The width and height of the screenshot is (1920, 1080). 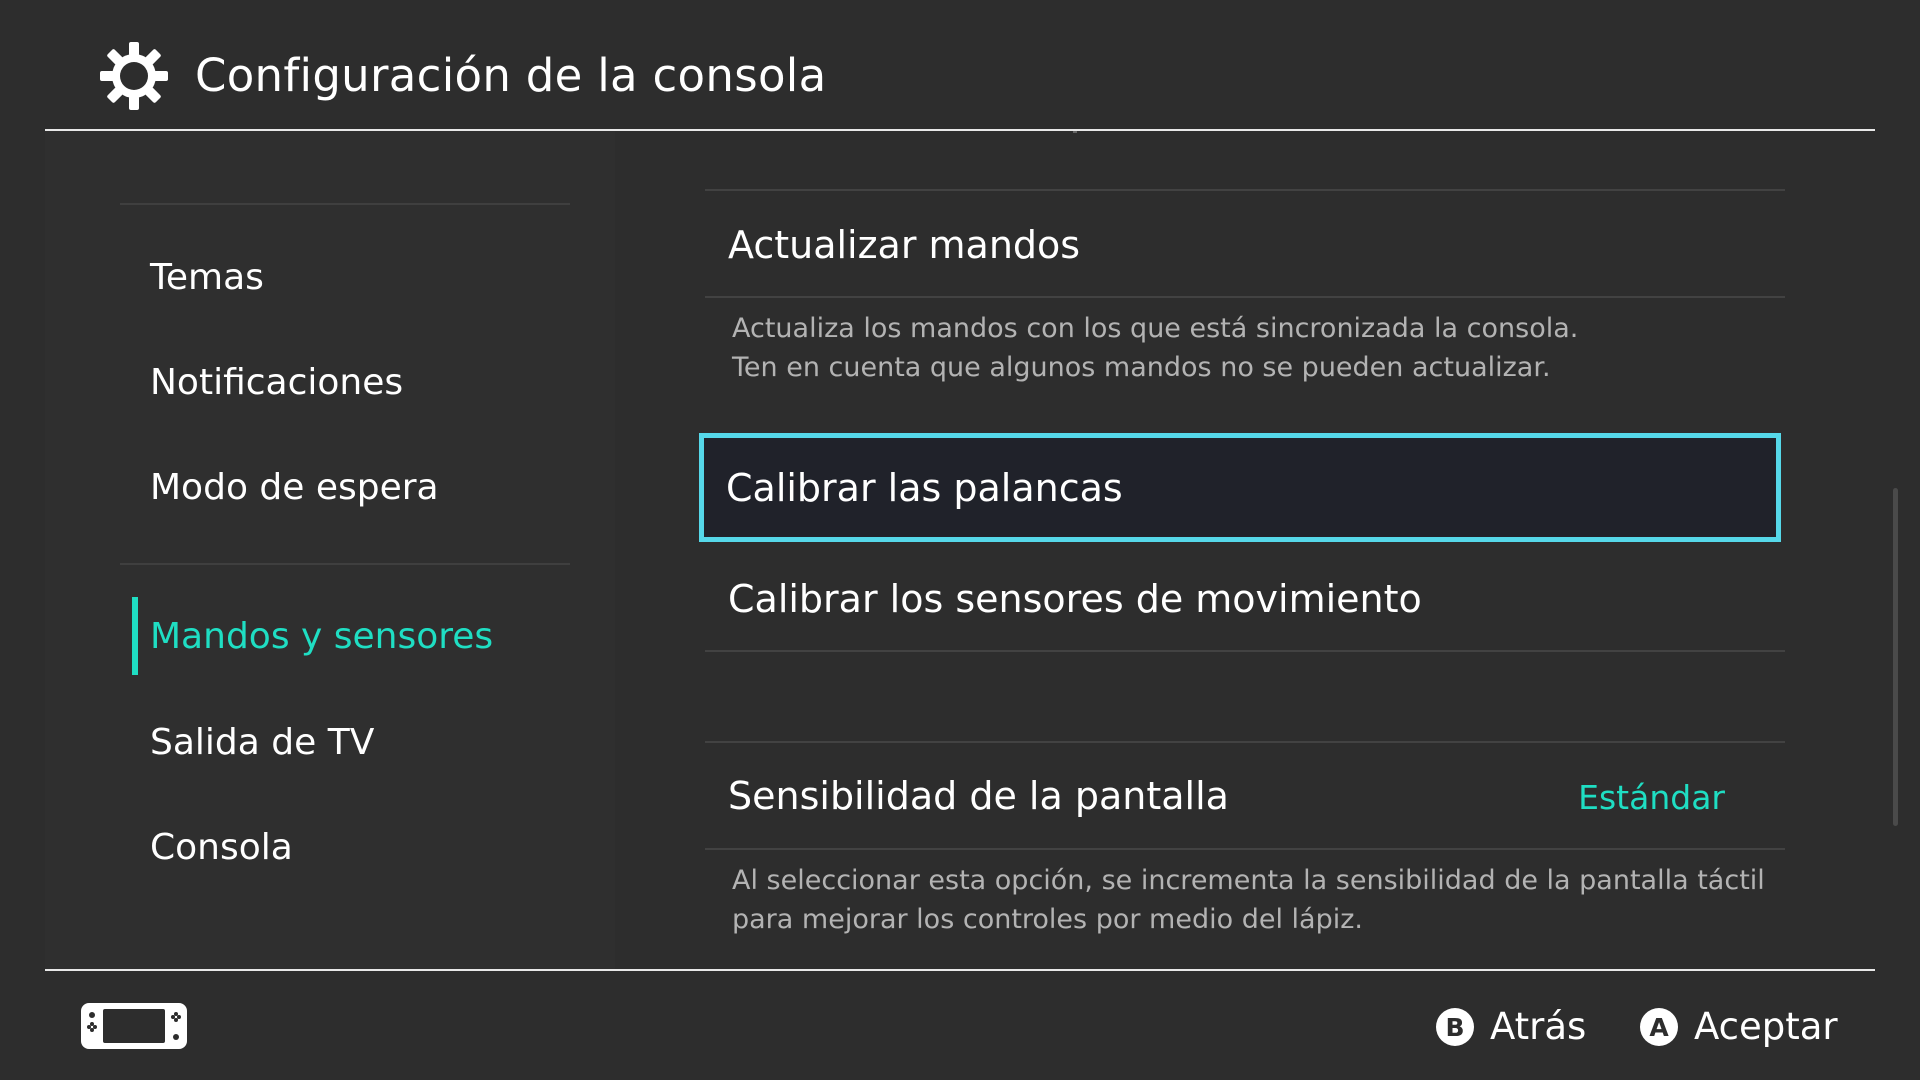 What do you see at coordinates (221, 848) in the screenshot?
I see `sidebar-item-consola: Consola` at bounding box center [221, 848].